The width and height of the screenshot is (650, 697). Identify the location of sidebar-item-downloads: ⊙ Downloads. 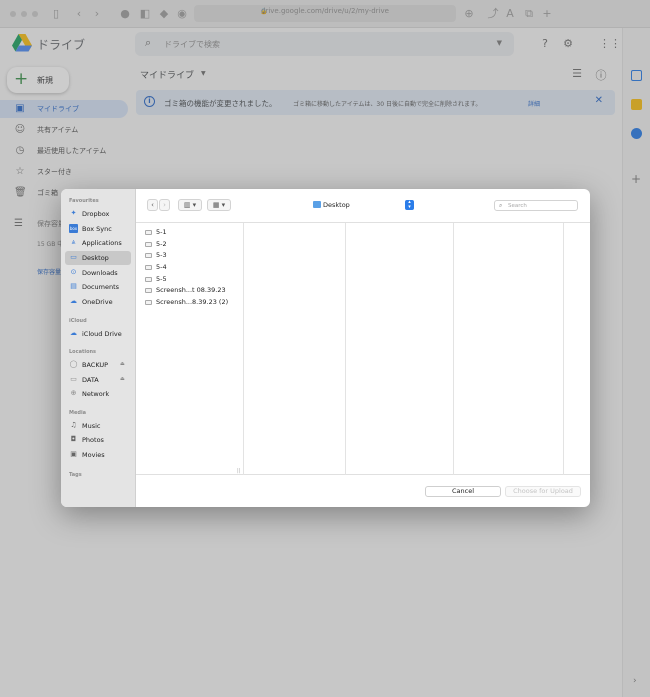
(98, 273).